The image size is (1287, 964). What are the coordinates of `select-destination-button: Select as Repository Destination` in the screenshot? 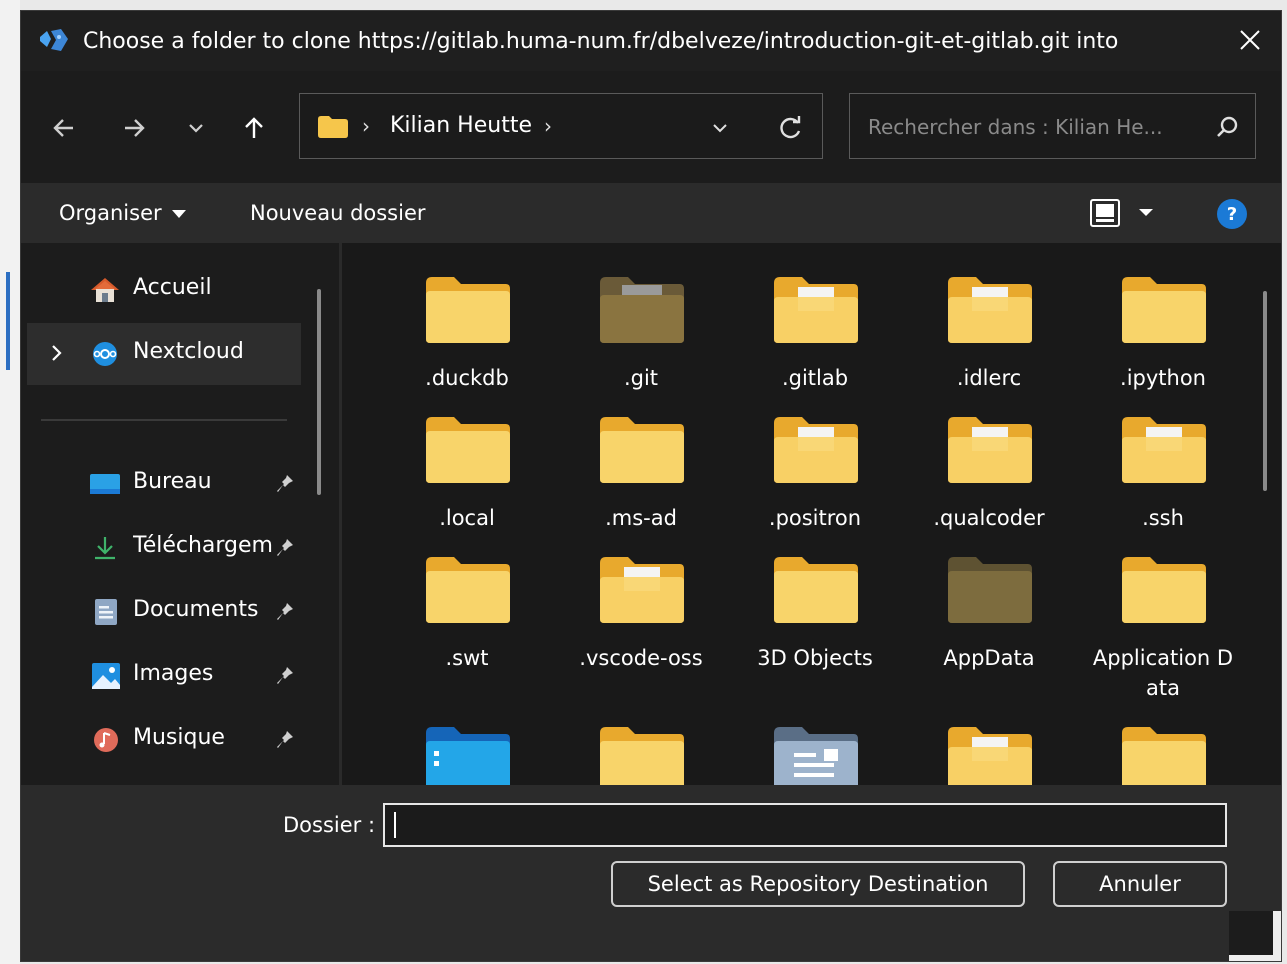 It's located at (818, 884).